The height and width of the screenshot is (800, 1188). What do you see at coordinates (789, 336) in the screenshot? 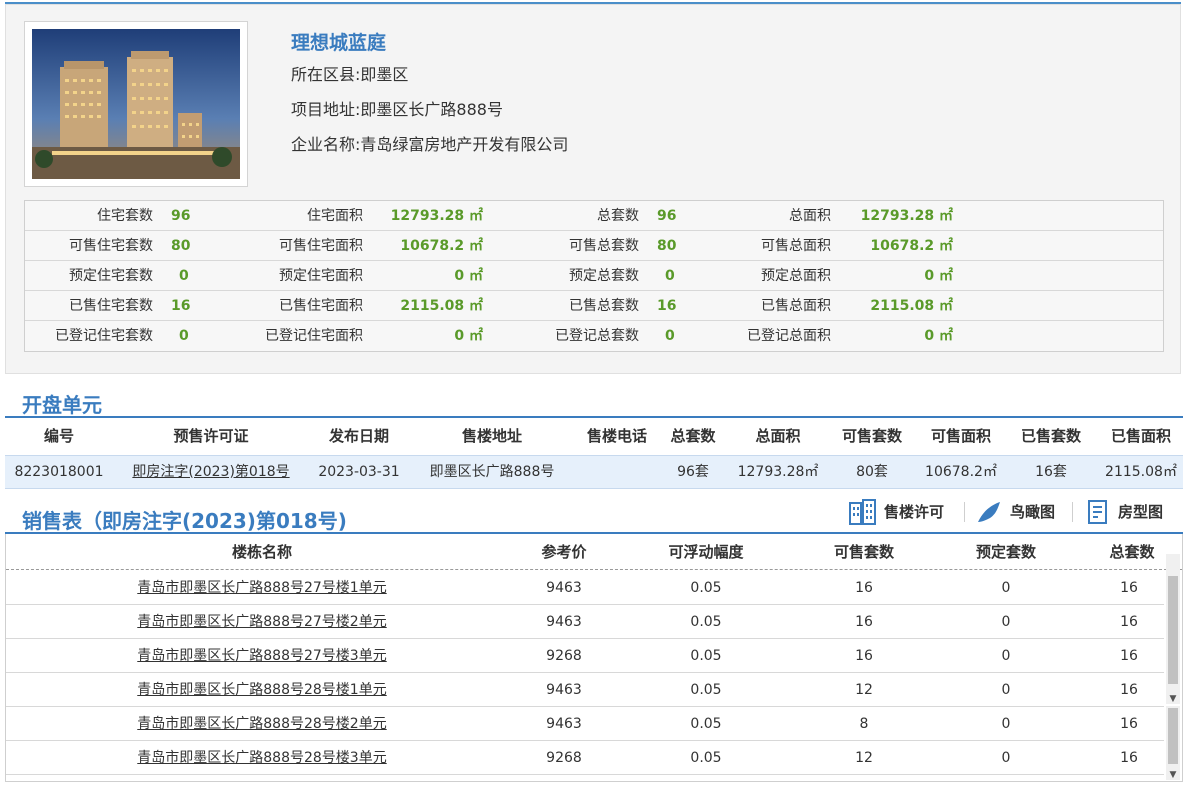
I see `stats-label: 已登记总面积` at bounding box center [789, 336].